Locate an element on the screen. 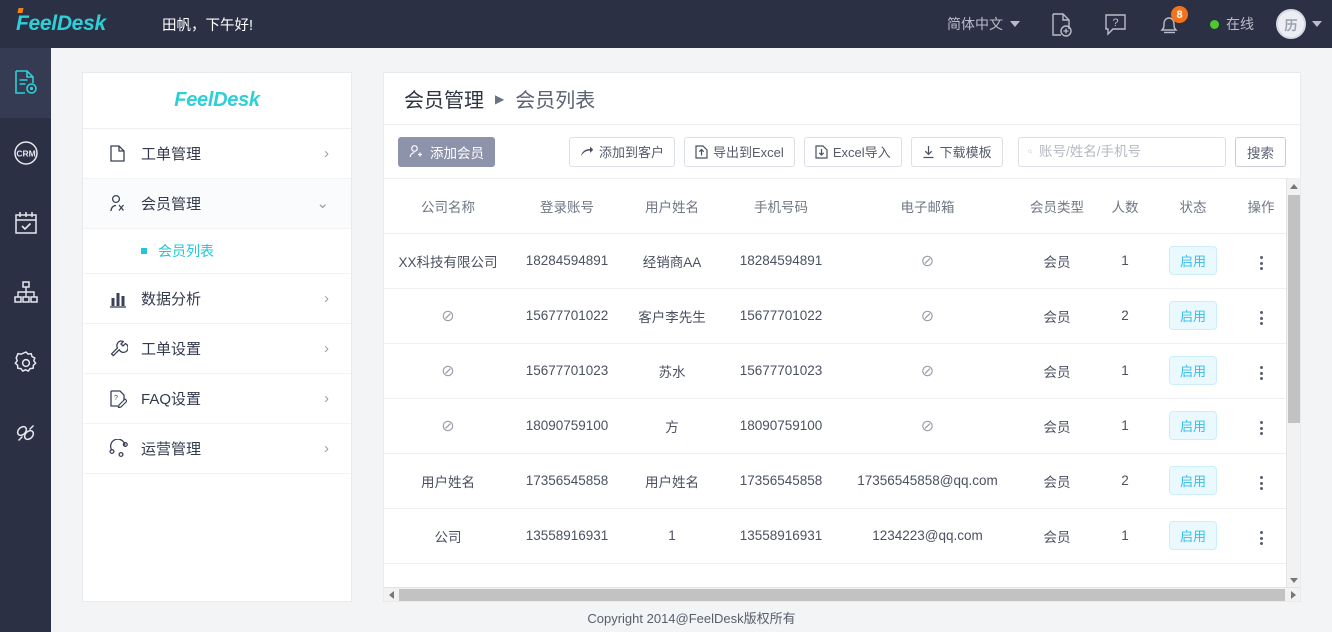 The image size is (1332, 632). cell-email: 17356545858@qq.com is located at coordinates (927, 481).